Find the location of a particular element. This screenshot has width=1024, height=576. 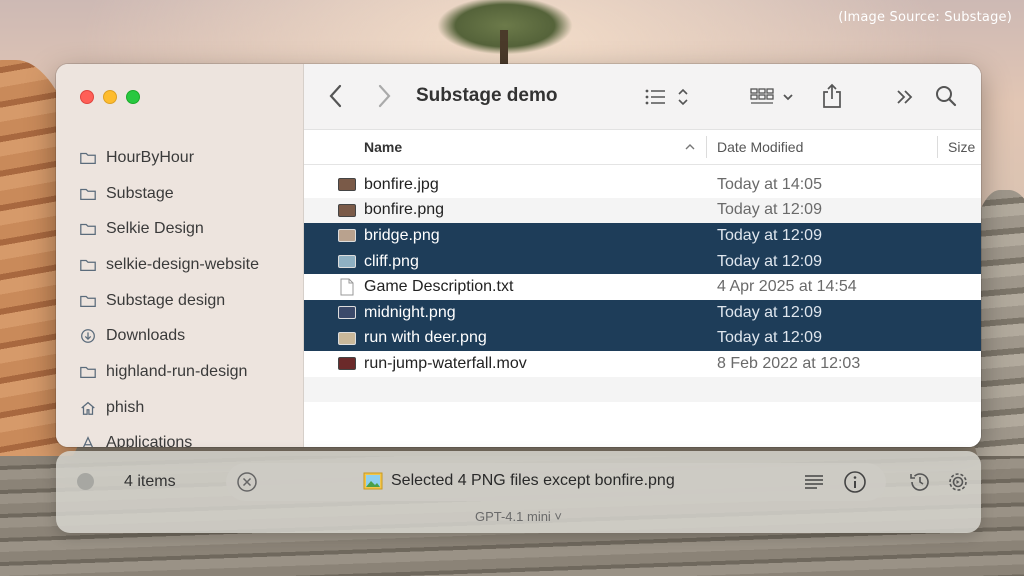

group-button is located at coordinates (773, 97).